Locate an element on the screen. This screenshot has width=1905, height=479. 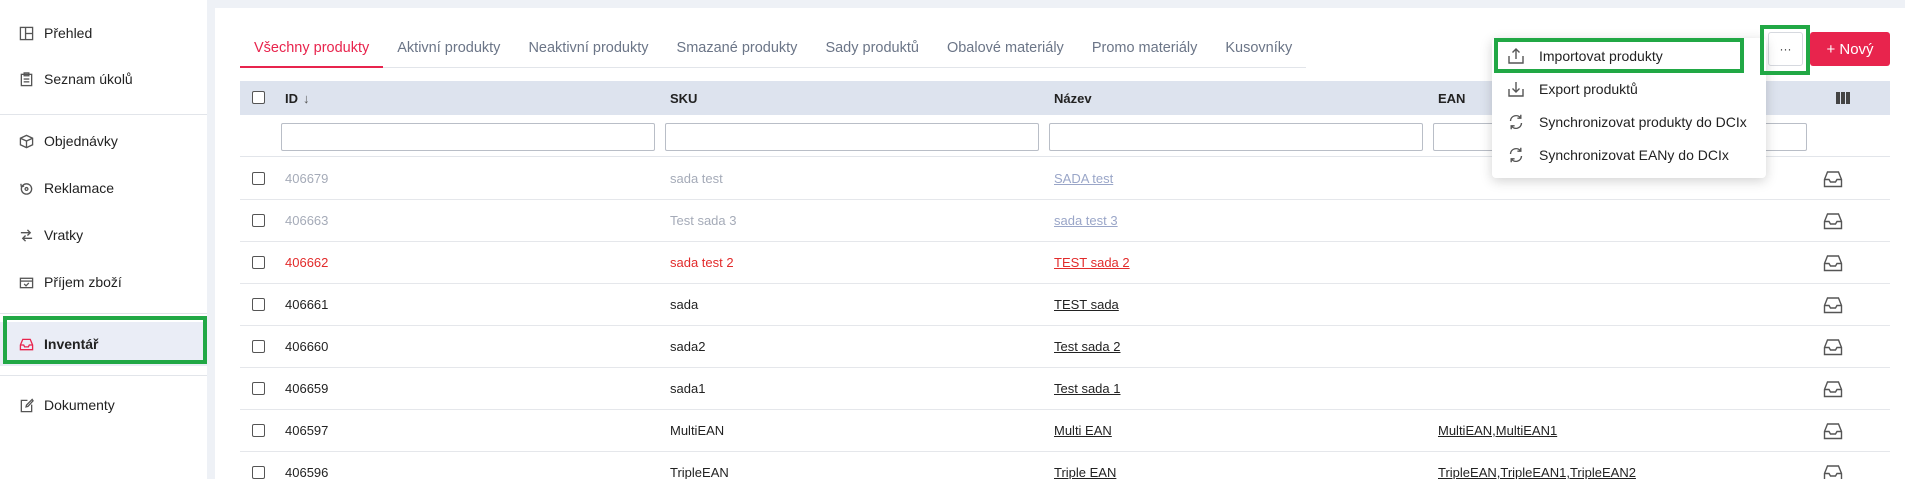
cell-id: 406659 is located at coordinates (307, 388).